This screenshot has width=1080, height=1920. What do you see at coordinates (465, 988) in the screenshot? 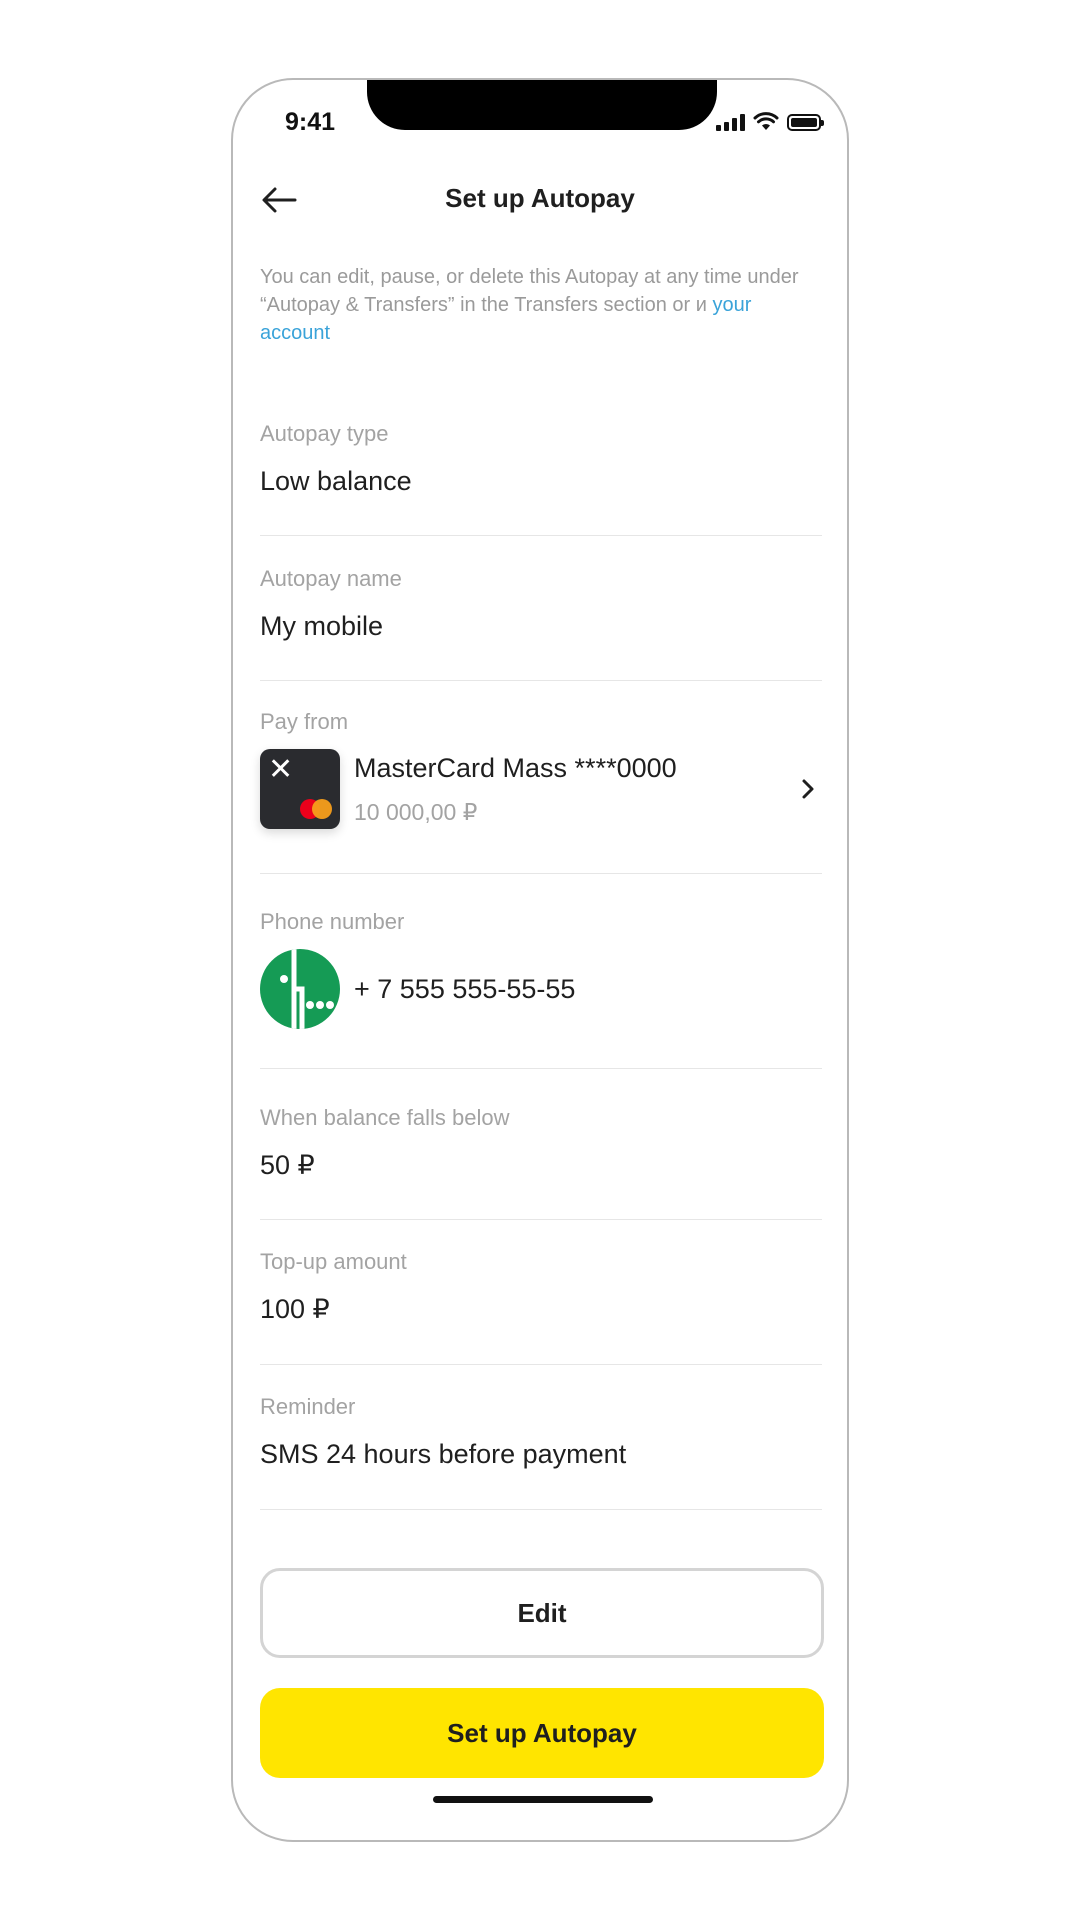
I see `phone-value: + 7 555 555-55-55` at bounding box center [465, 988].